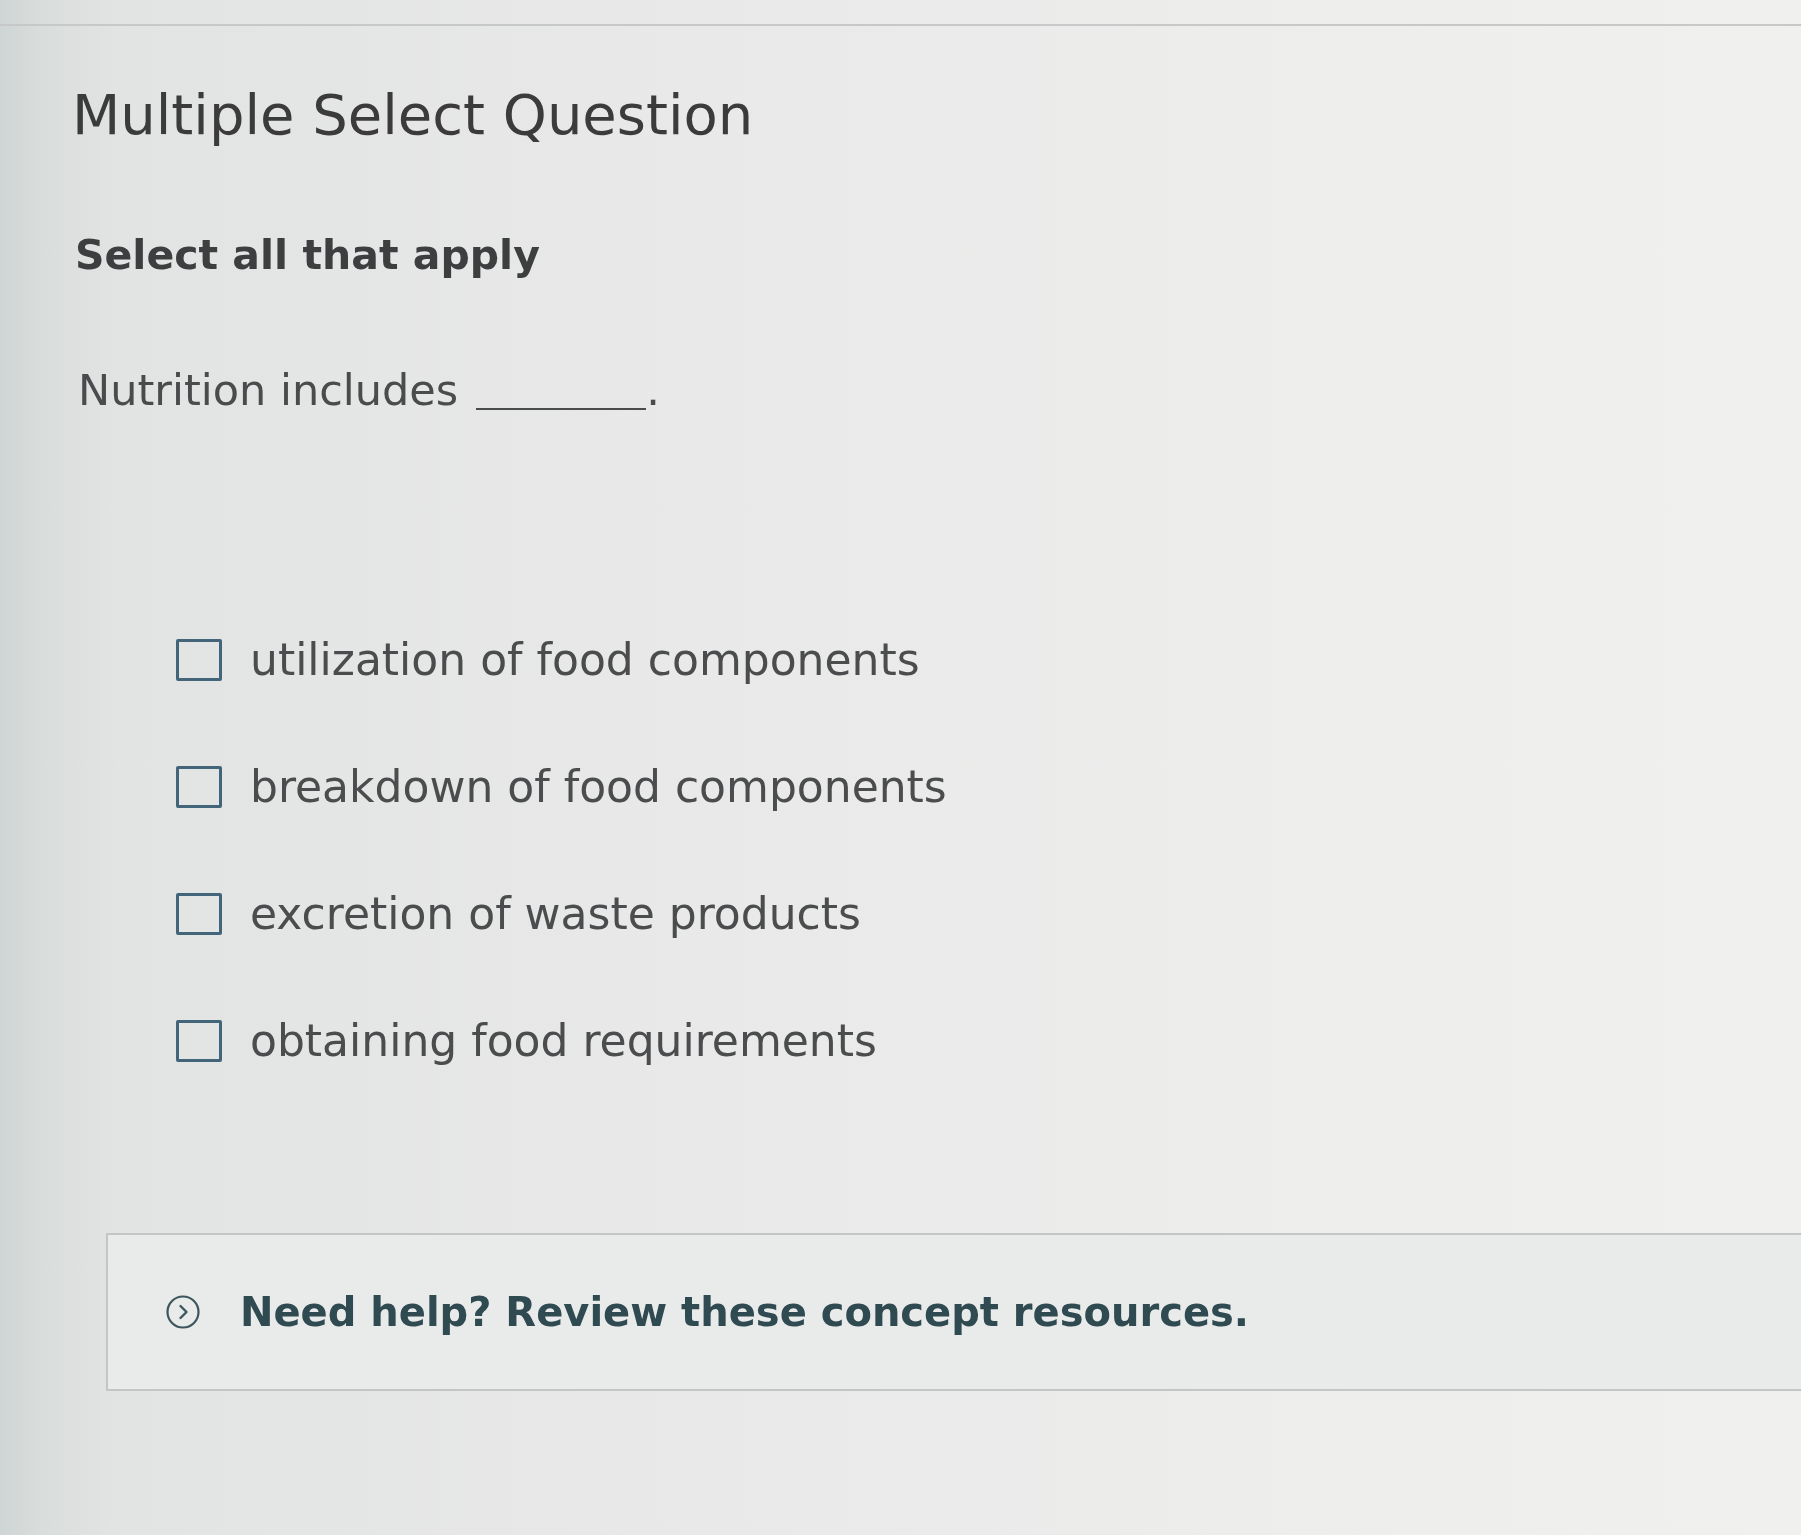  What do you see at coordinates (307, 255) in the screenshot?
I see `instruction-text: Select all that apply` at bounding box center [307, 255].